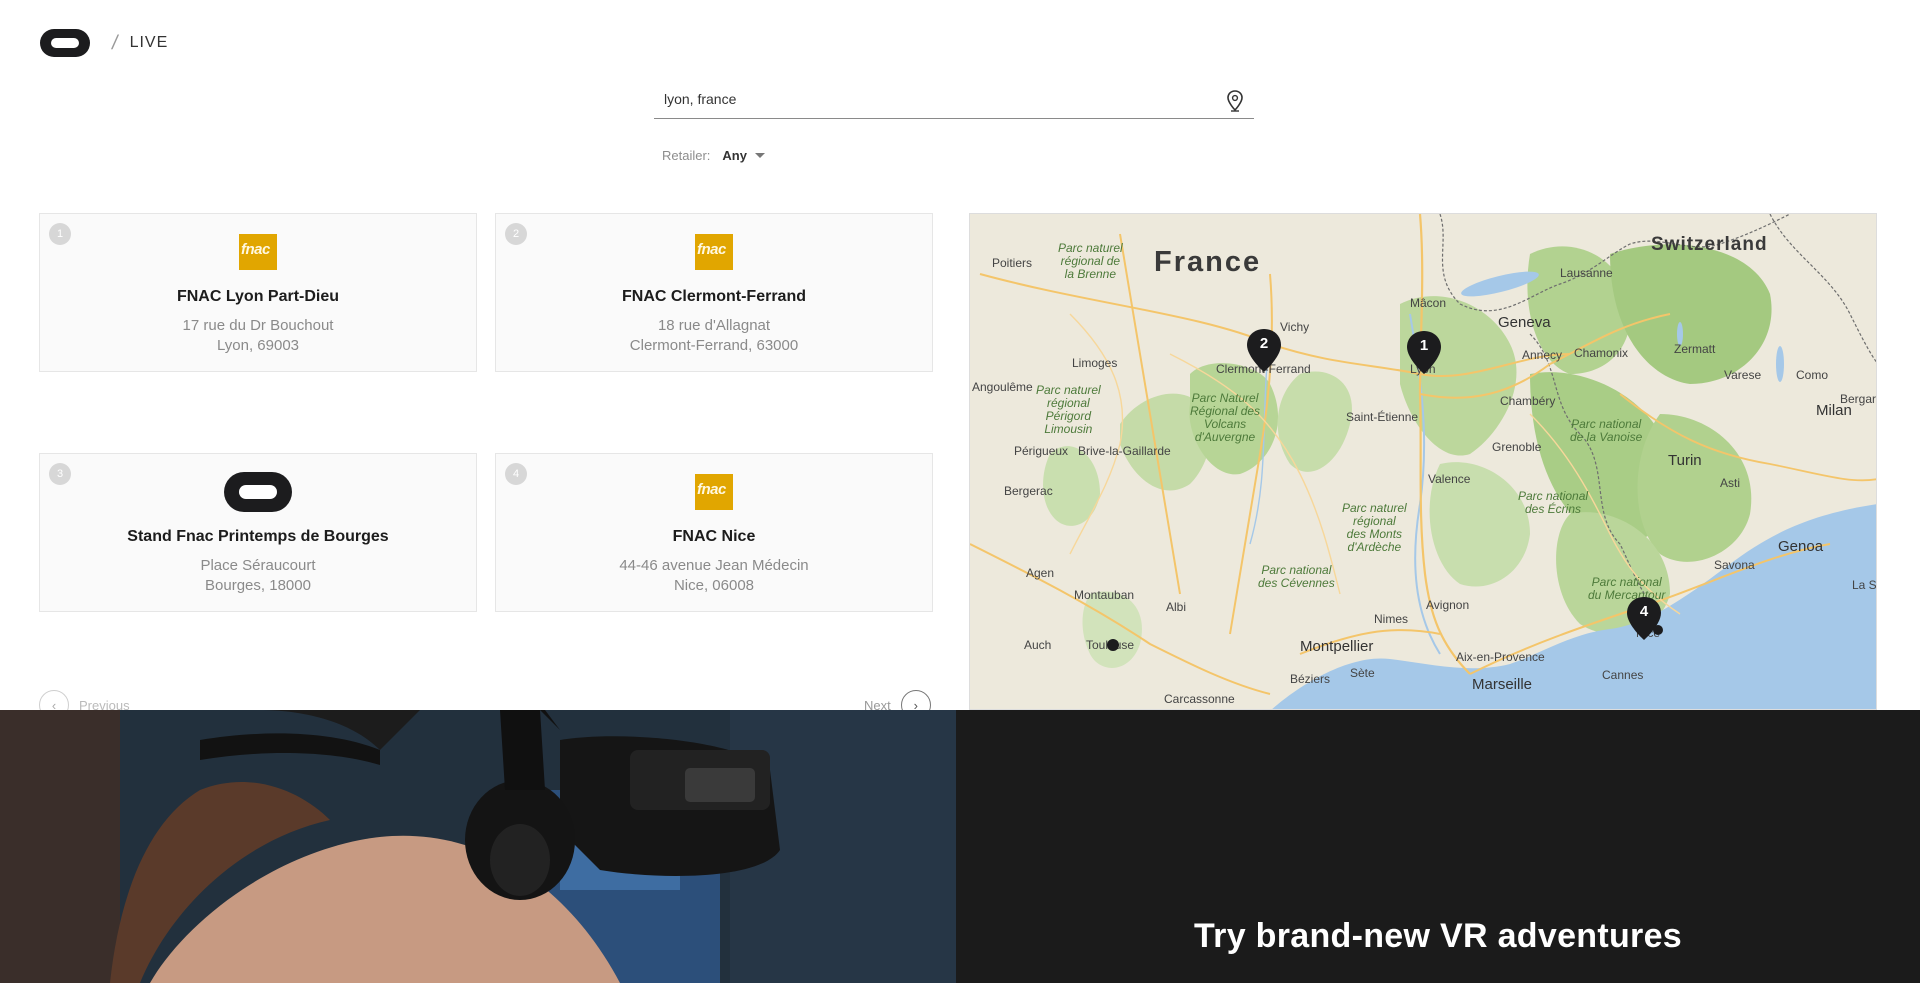 The width and height of the screenshot is (1920, 983). Describe the element at coordinates (1382, 417) in the screenshot. I see `map-label-city: Saint-Étienne` at that location.